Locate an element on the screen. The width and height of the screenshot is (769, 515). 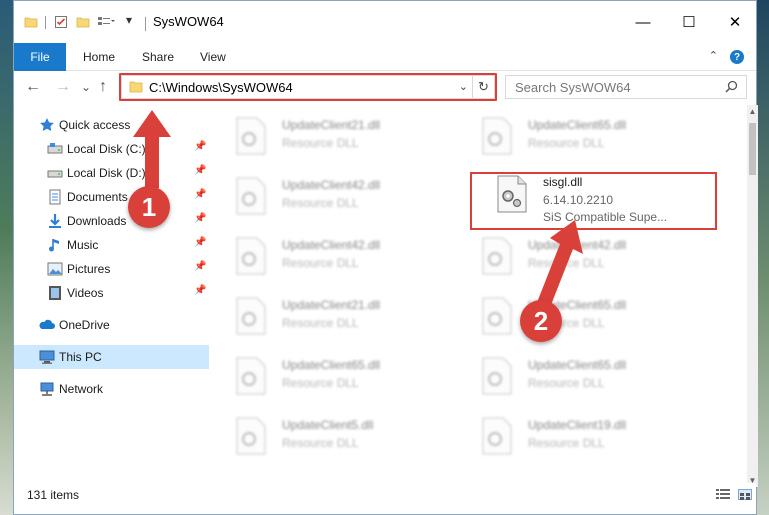
properties-icon is located at coordinates (61, 23).